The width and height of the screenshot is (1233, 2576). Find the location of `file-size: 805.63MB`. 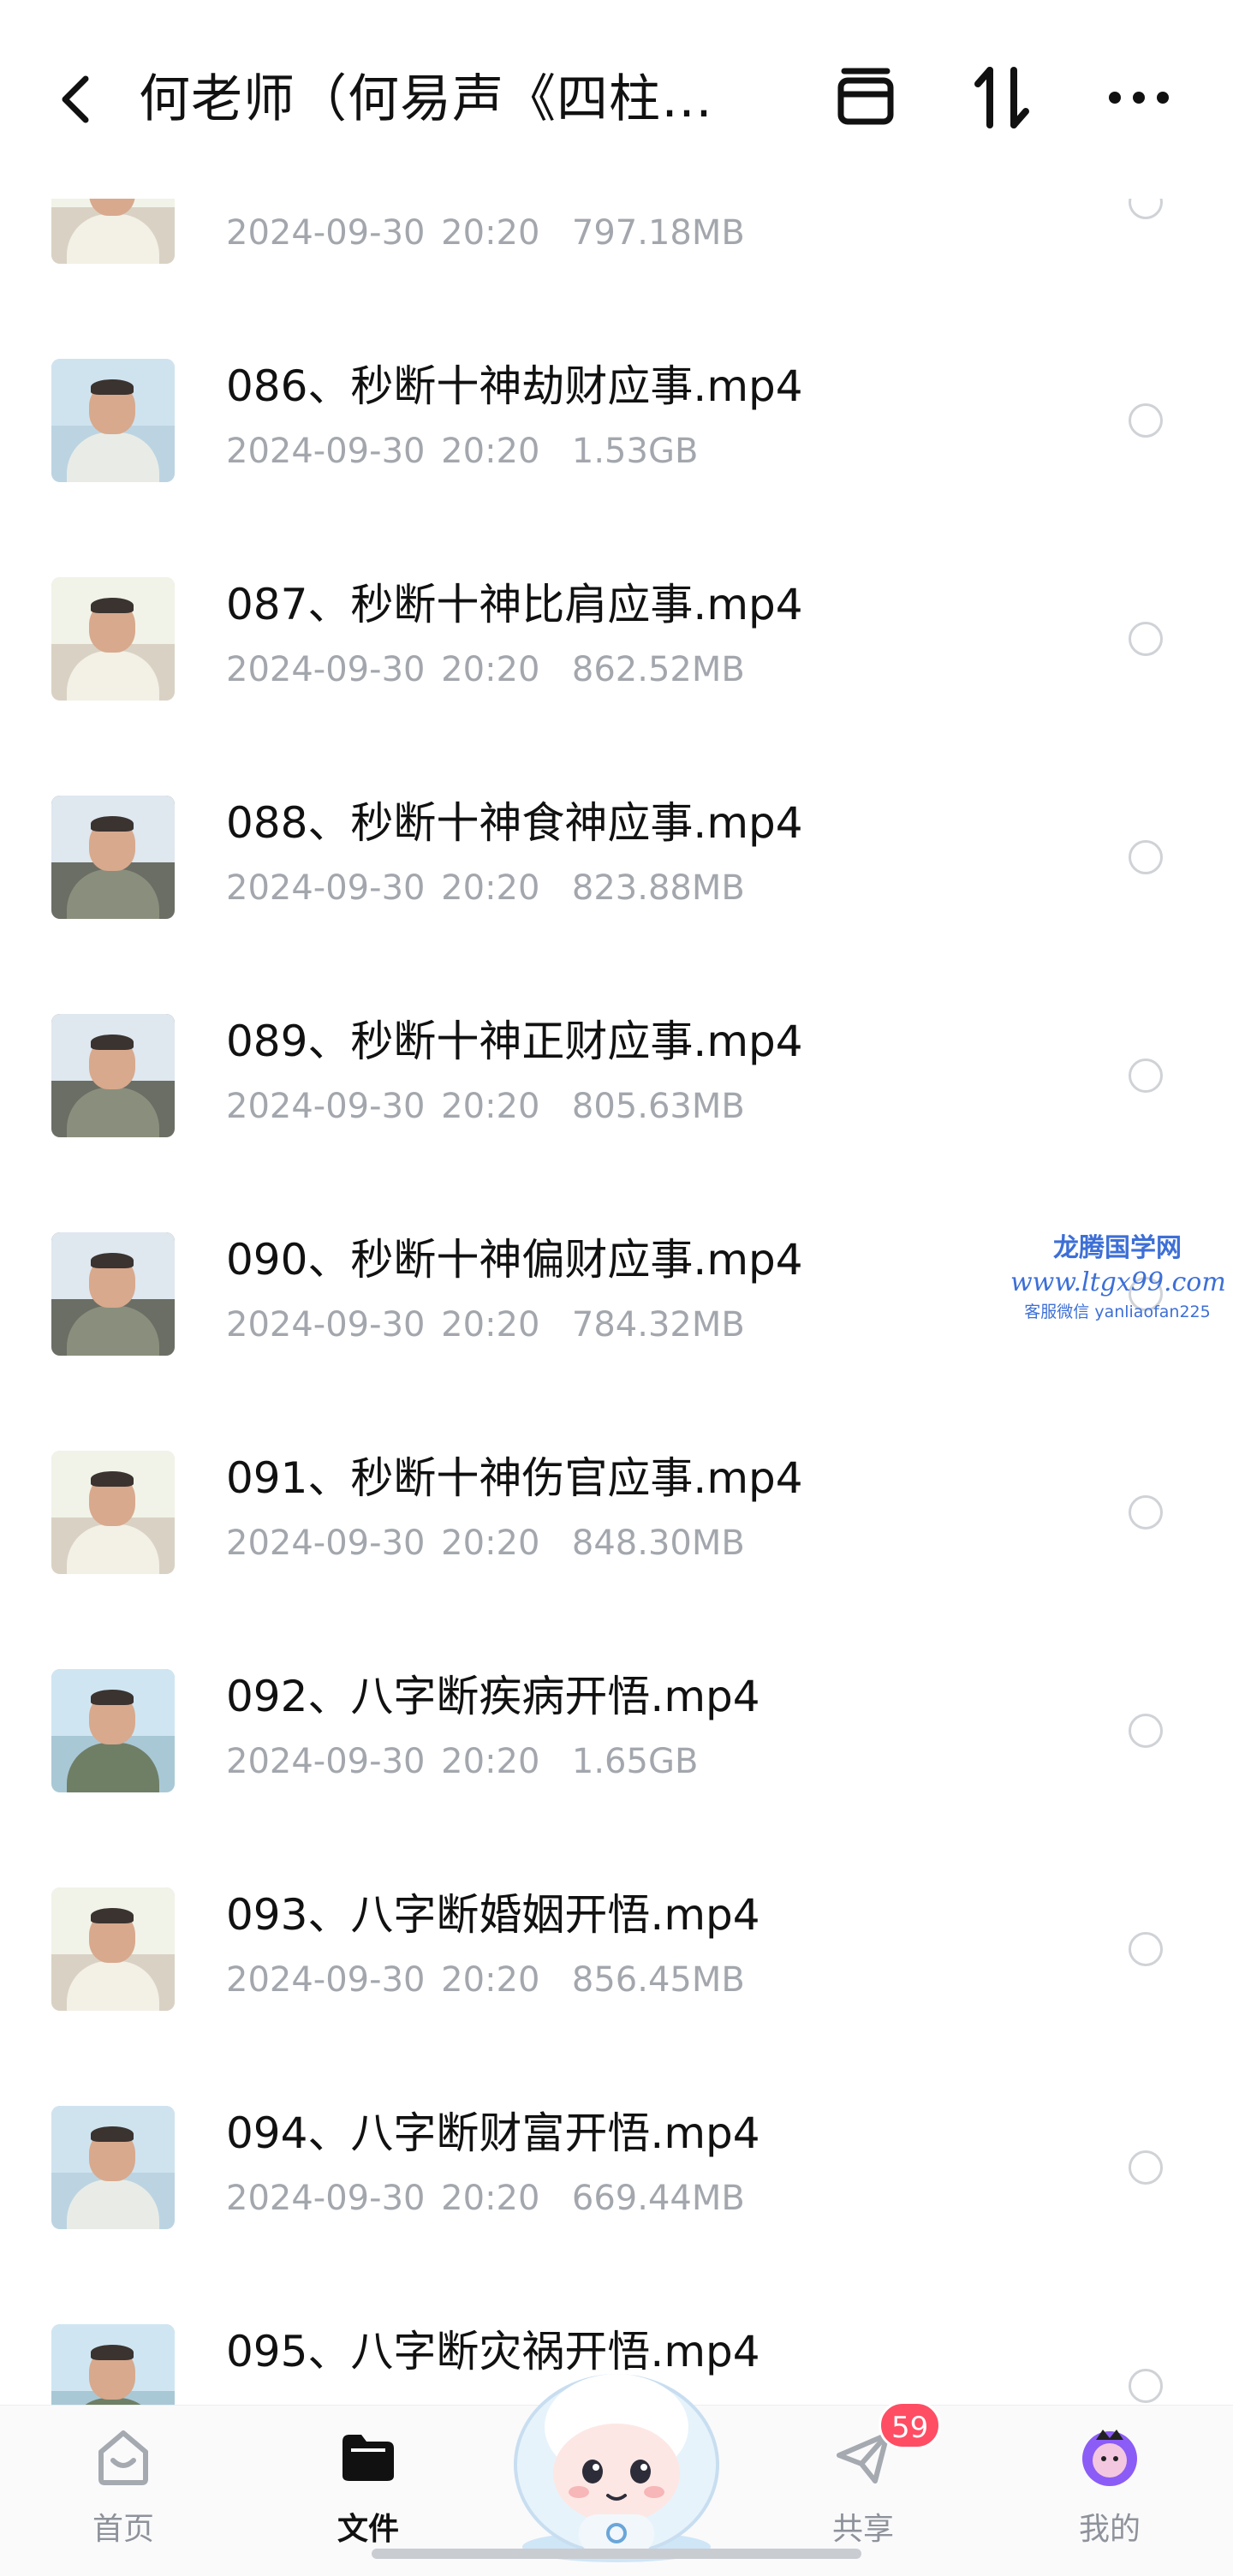

file-size: 805.63MB is located at coordinates (658, 1106).